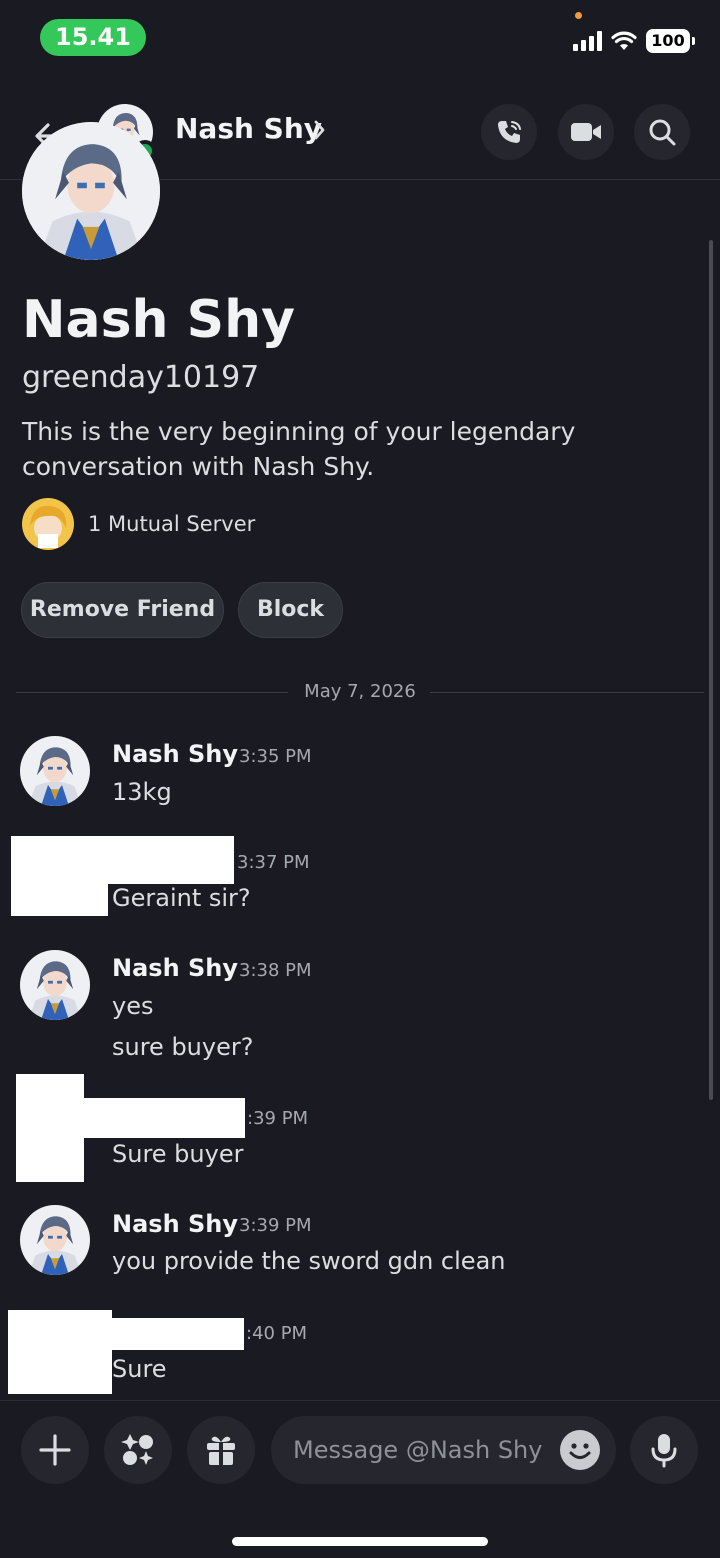  I want to click on date-divider-label: May 7, 2026, so click(360, 691).